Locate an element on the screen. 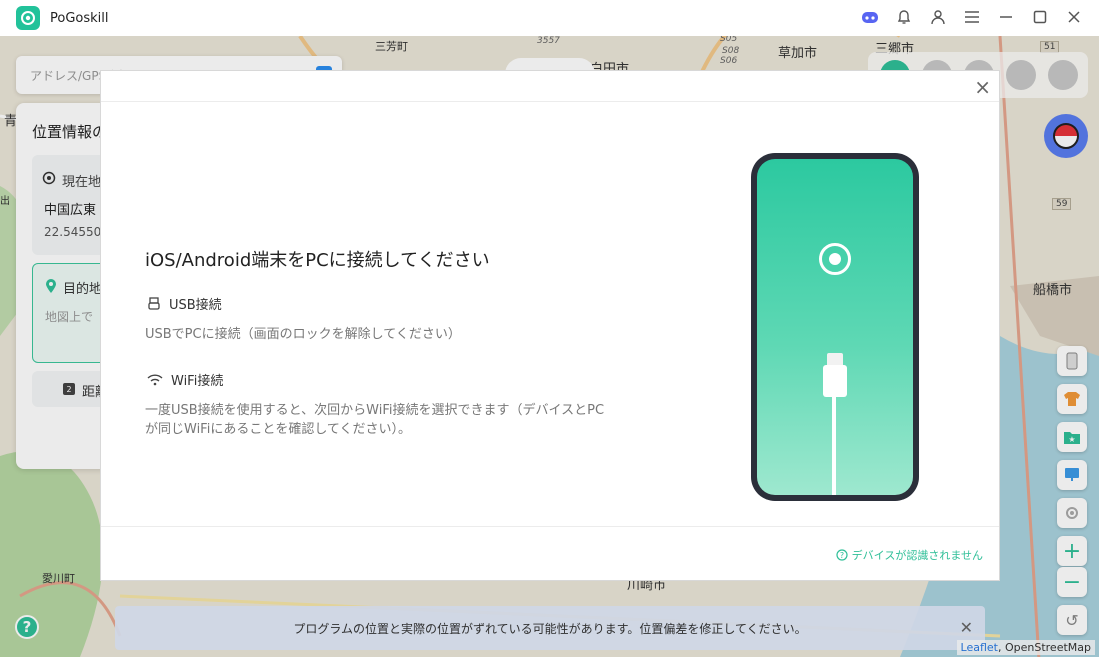 The width and height of the screenshot is (1099, 657). wifi-text-line-1: 一度USB接続を使用すると、次回からWiFi接続を選択できます（デバイスとPC is located at coordinates (375, 410).